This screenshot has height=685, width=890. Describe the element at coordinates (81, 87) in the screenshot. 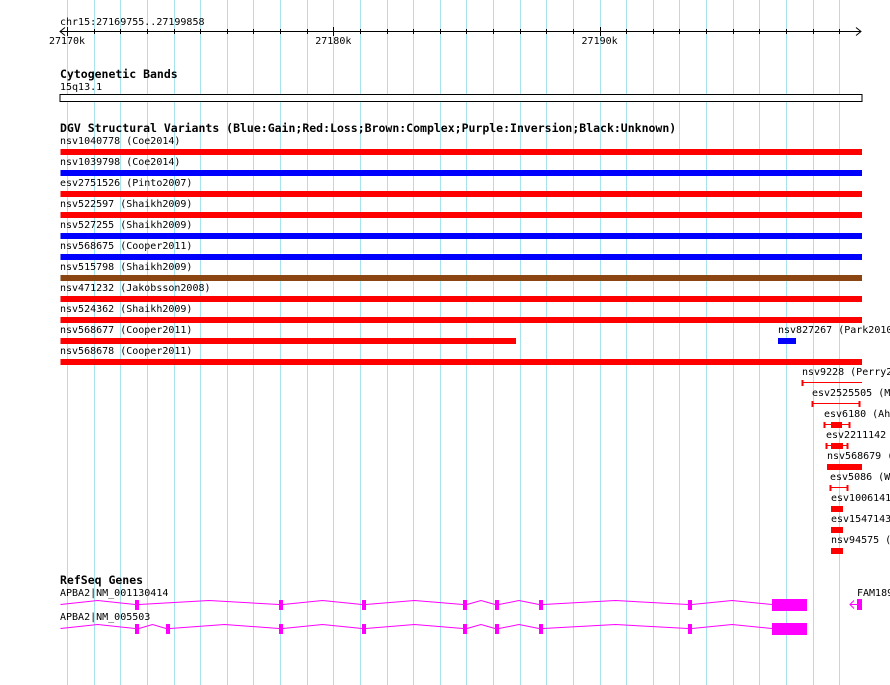

I see `cytoband-label: 15q13.1` at that location.